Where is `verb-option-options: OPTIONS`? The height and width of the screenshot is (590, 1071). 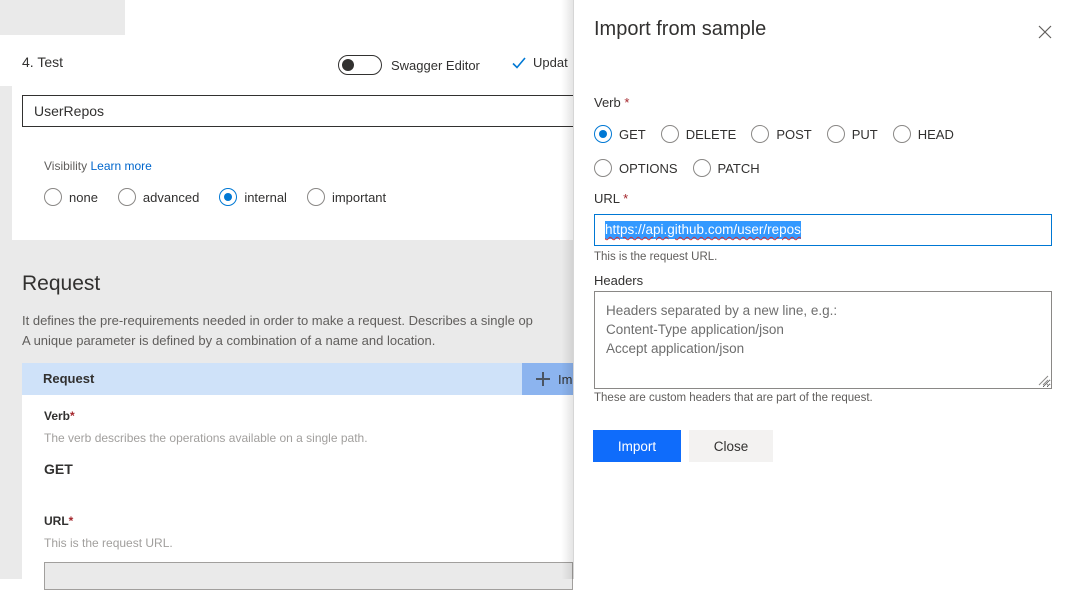
verb-option-options: OPTIONS is located at coordinates (636, 168).